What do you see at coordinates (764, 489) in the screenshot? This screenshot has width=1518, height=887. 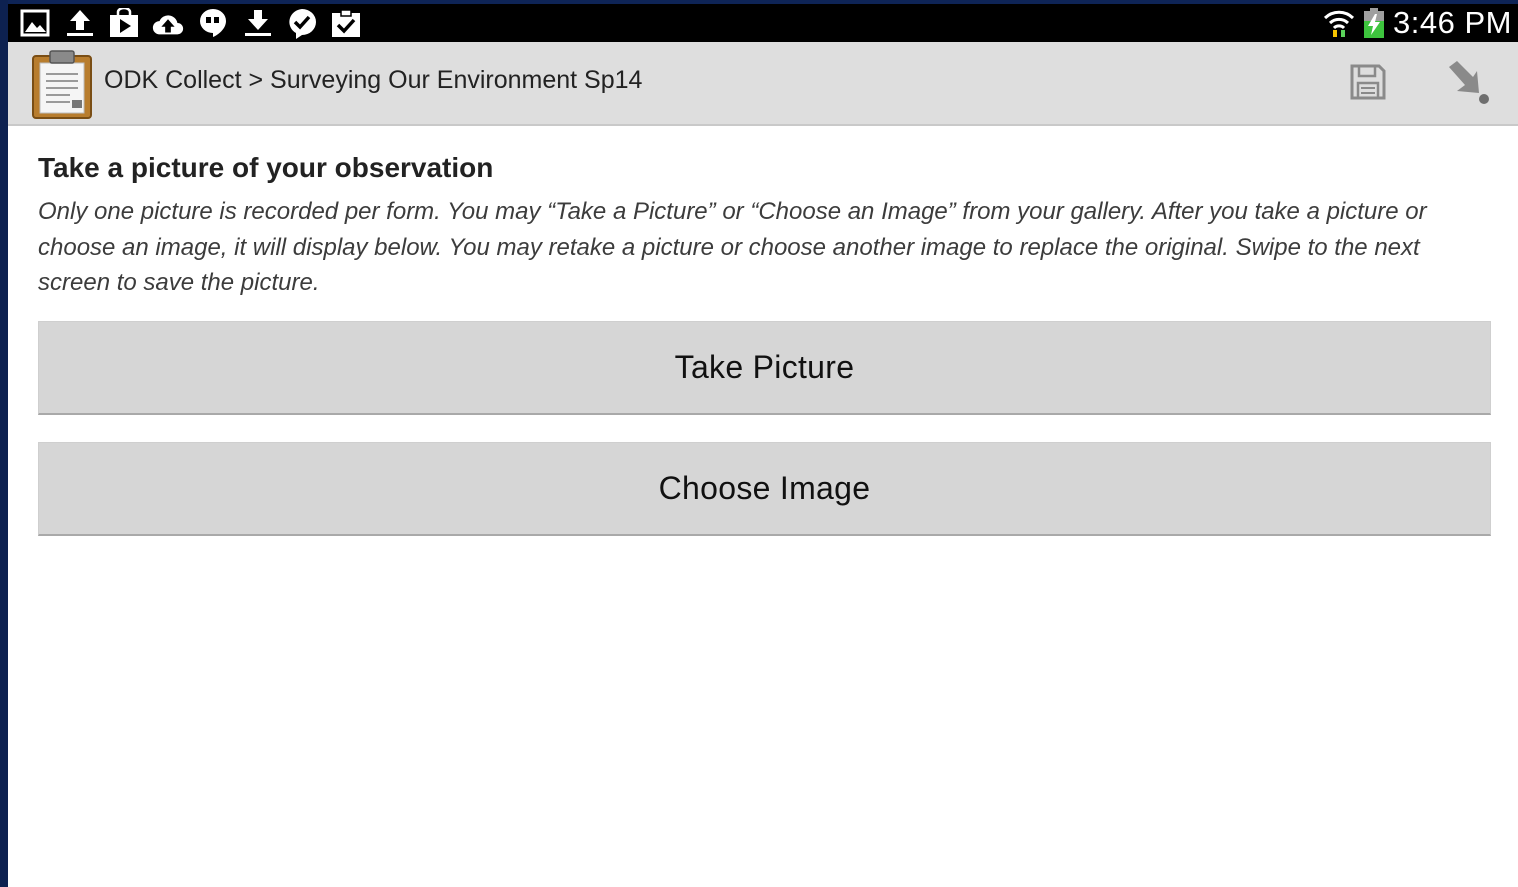 I see `choose-image-button: Choose Image` at bounding box center [764, 489].